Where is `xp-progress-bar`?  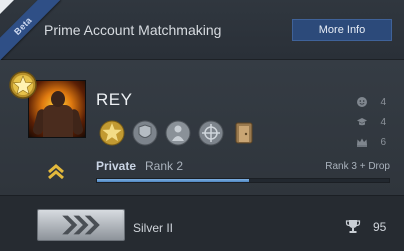
xp-progress-bar is located at coordinates (243, 180).